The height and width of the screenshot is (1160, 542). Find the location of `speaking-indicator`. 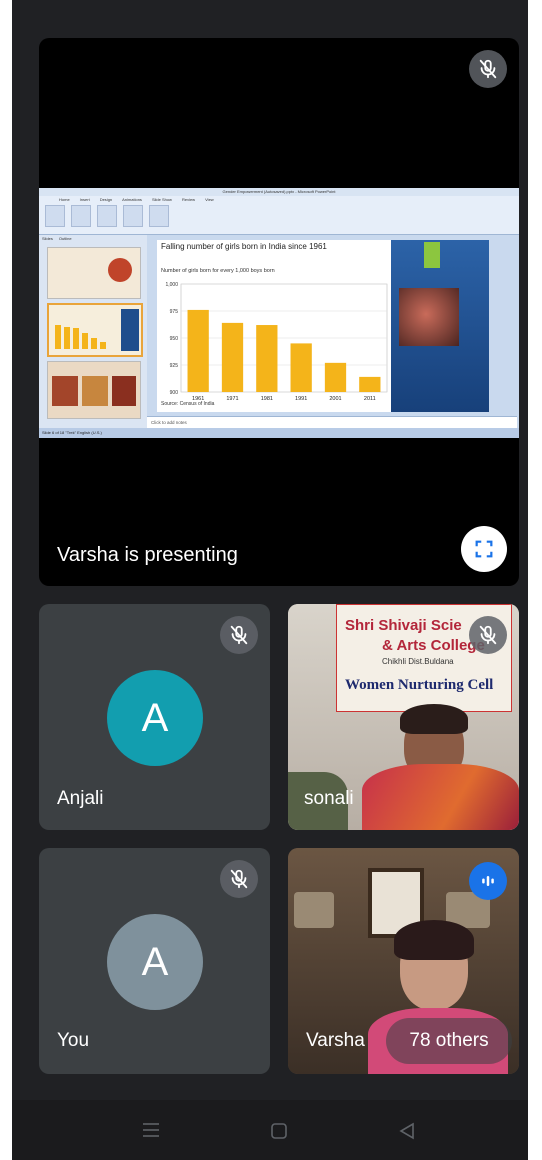

speaking-indicator is located at coordinates (488, 881).